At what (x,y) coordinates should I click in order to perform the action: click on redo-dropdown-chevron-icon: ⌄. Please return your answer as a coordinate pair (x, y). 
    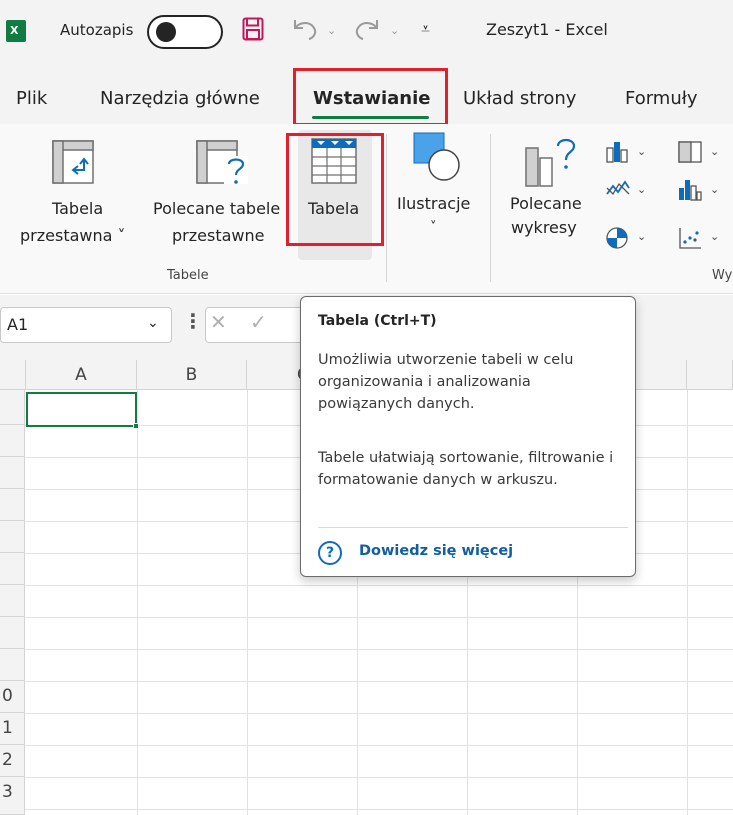
    Looking at the image, I should click on (394, 30).